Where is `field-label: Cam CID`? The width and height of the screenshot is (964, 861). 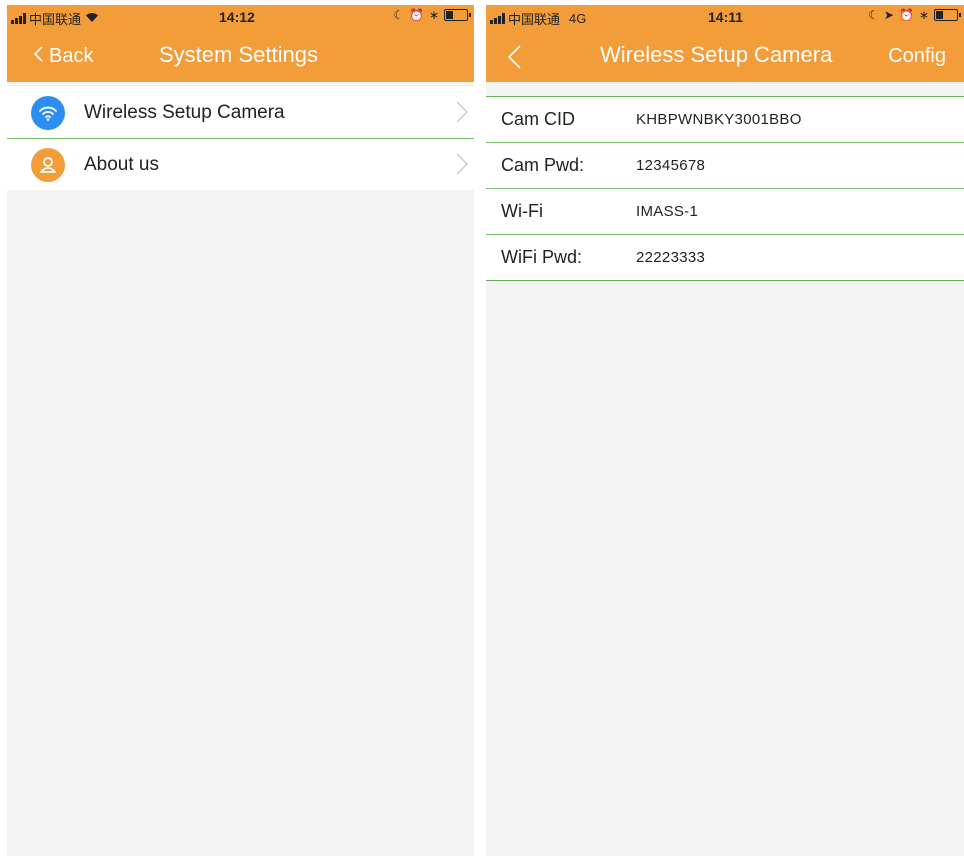 field-label: Cam CID is located at coordinates (538, 119).